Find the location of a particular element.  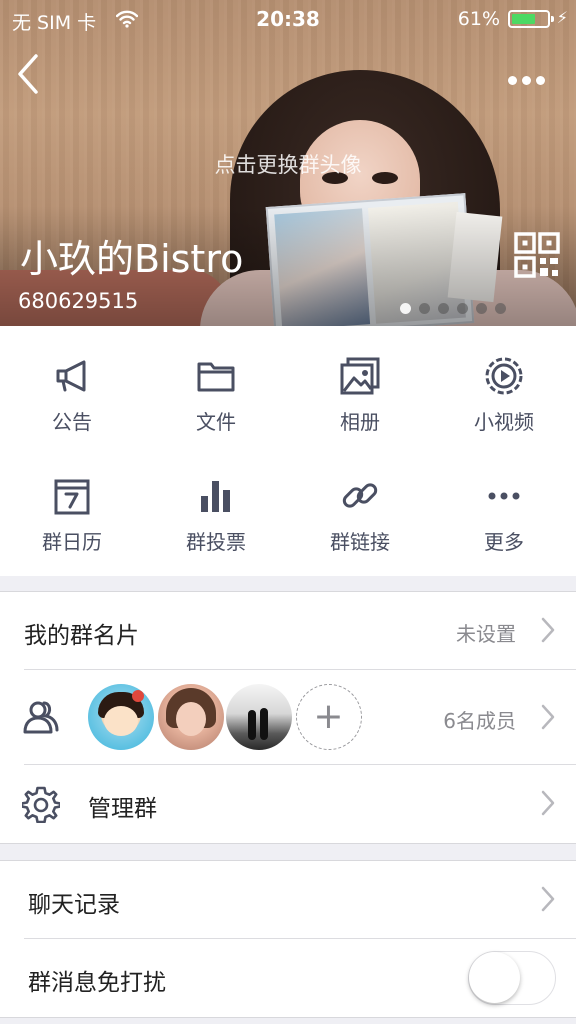

link-icon is located at coordinates (360, 495).